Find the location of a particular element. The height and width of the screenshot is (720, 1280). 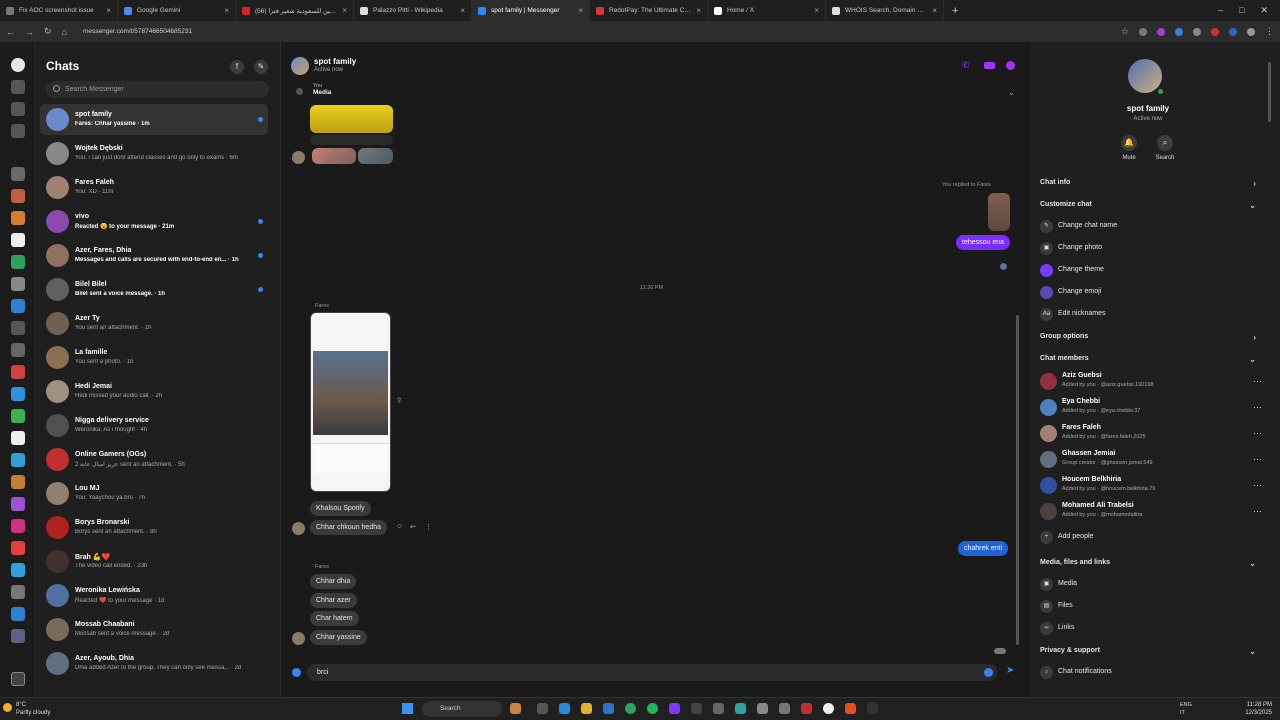

chat-list-item: Fares Faleh You: XD · 11m is located at coordinates (154, 187).